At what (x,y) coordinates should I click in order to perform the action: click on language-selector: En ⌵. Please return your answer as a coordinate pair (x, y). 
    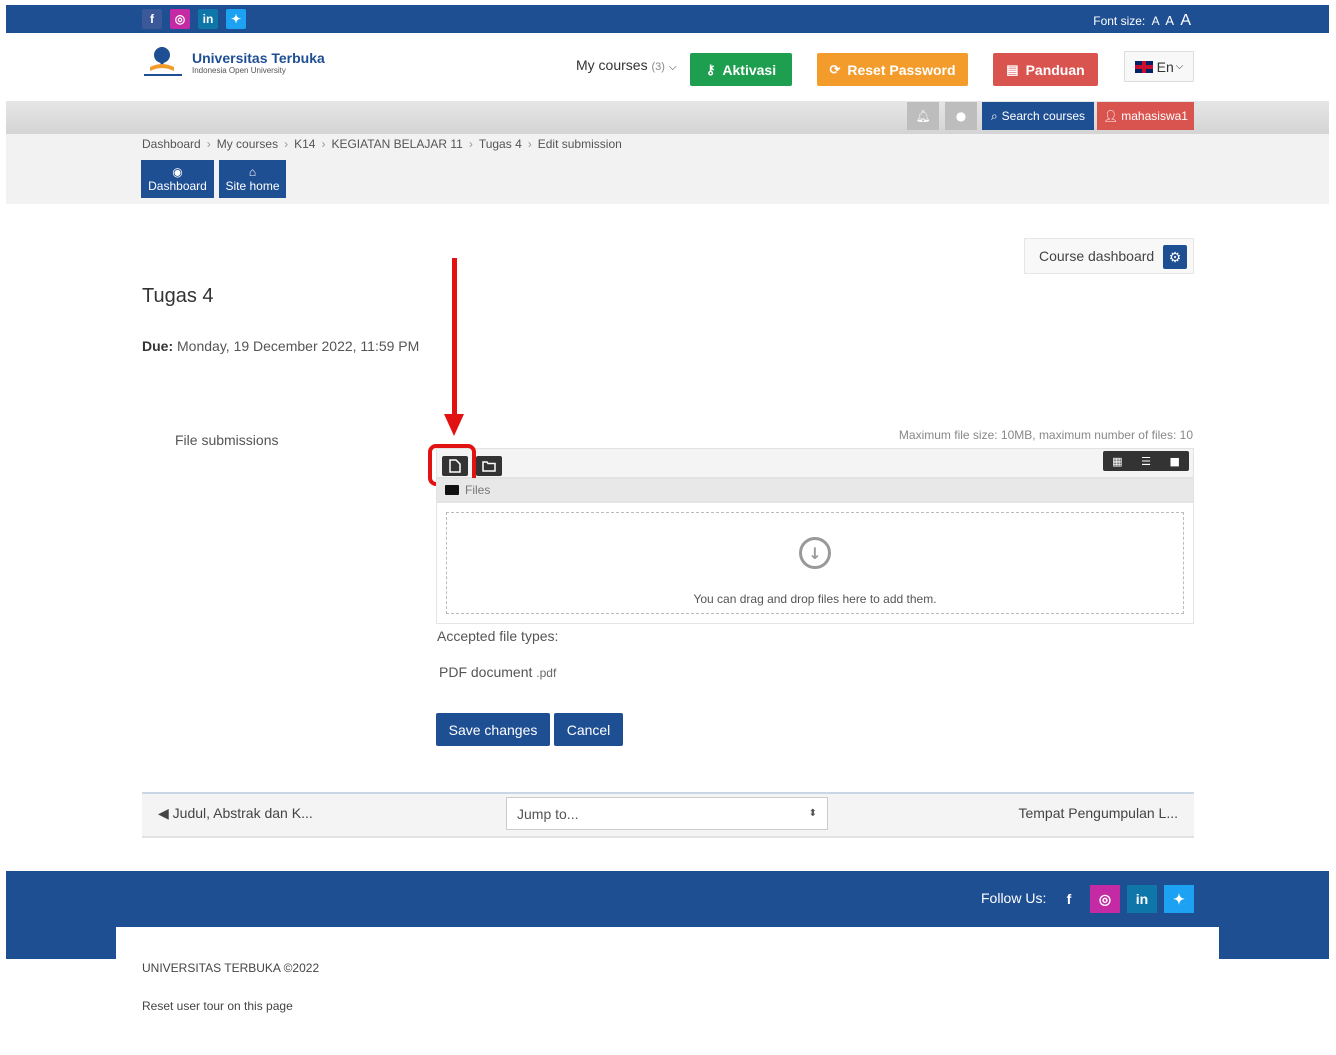
    Looking at the image, I should click on (1159, 66).